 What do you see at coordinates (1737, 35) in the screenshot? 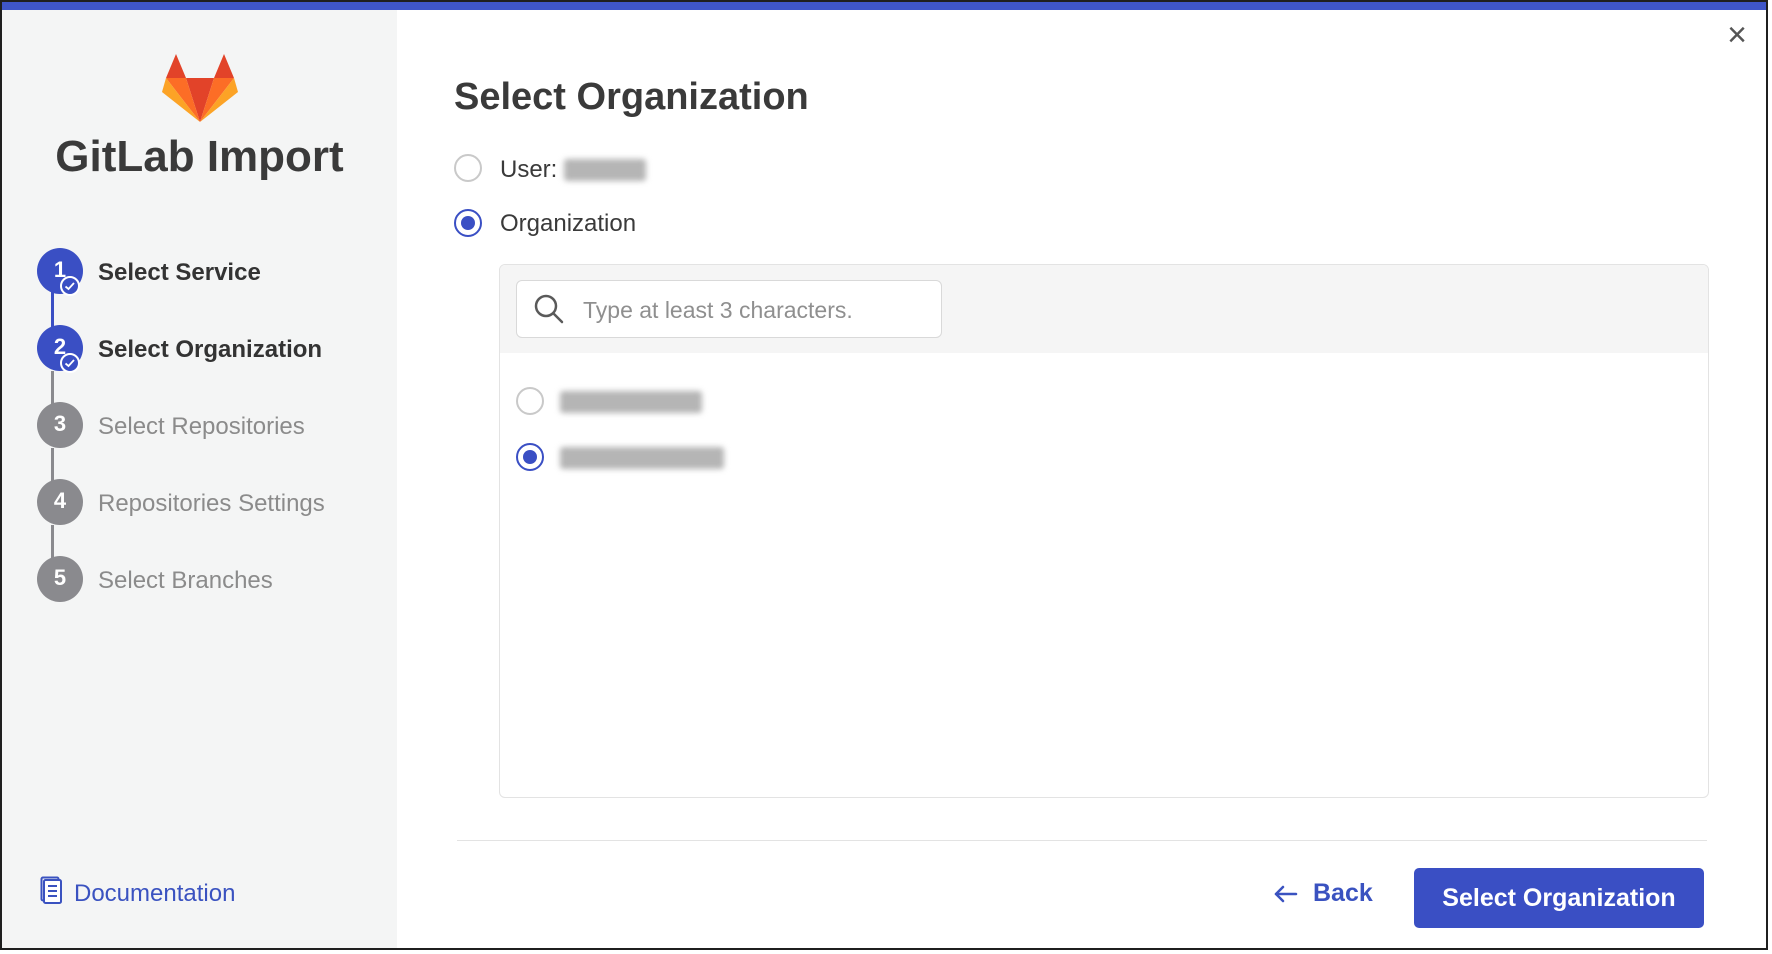
I see `close-icon: ×` at bounding box center [1737, 35].